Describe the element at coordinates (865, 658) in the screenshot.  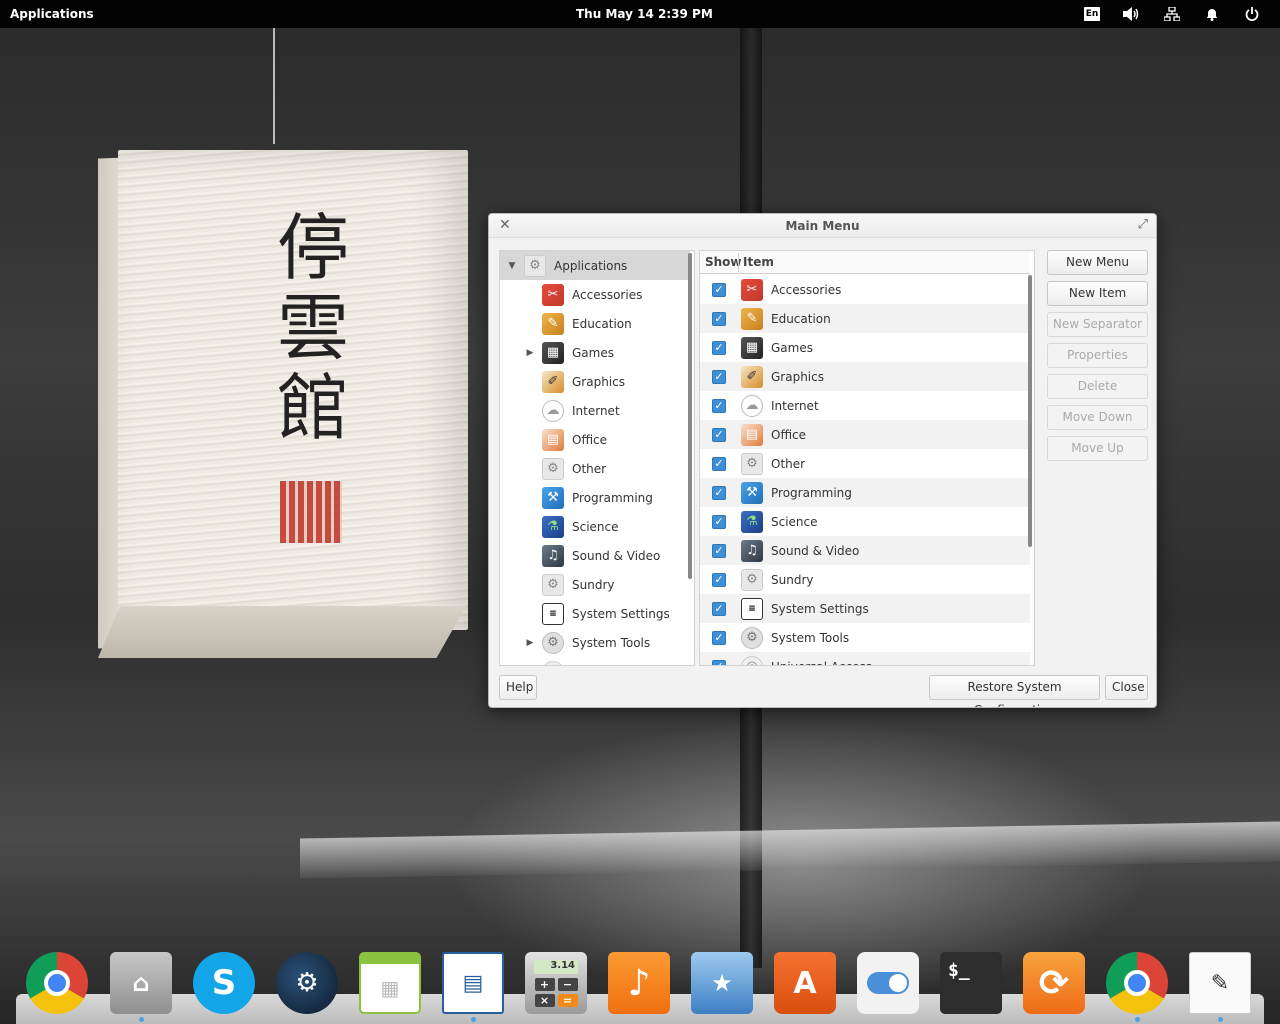
I see `list-item: ✓ ◎ Universal Access` at that location.